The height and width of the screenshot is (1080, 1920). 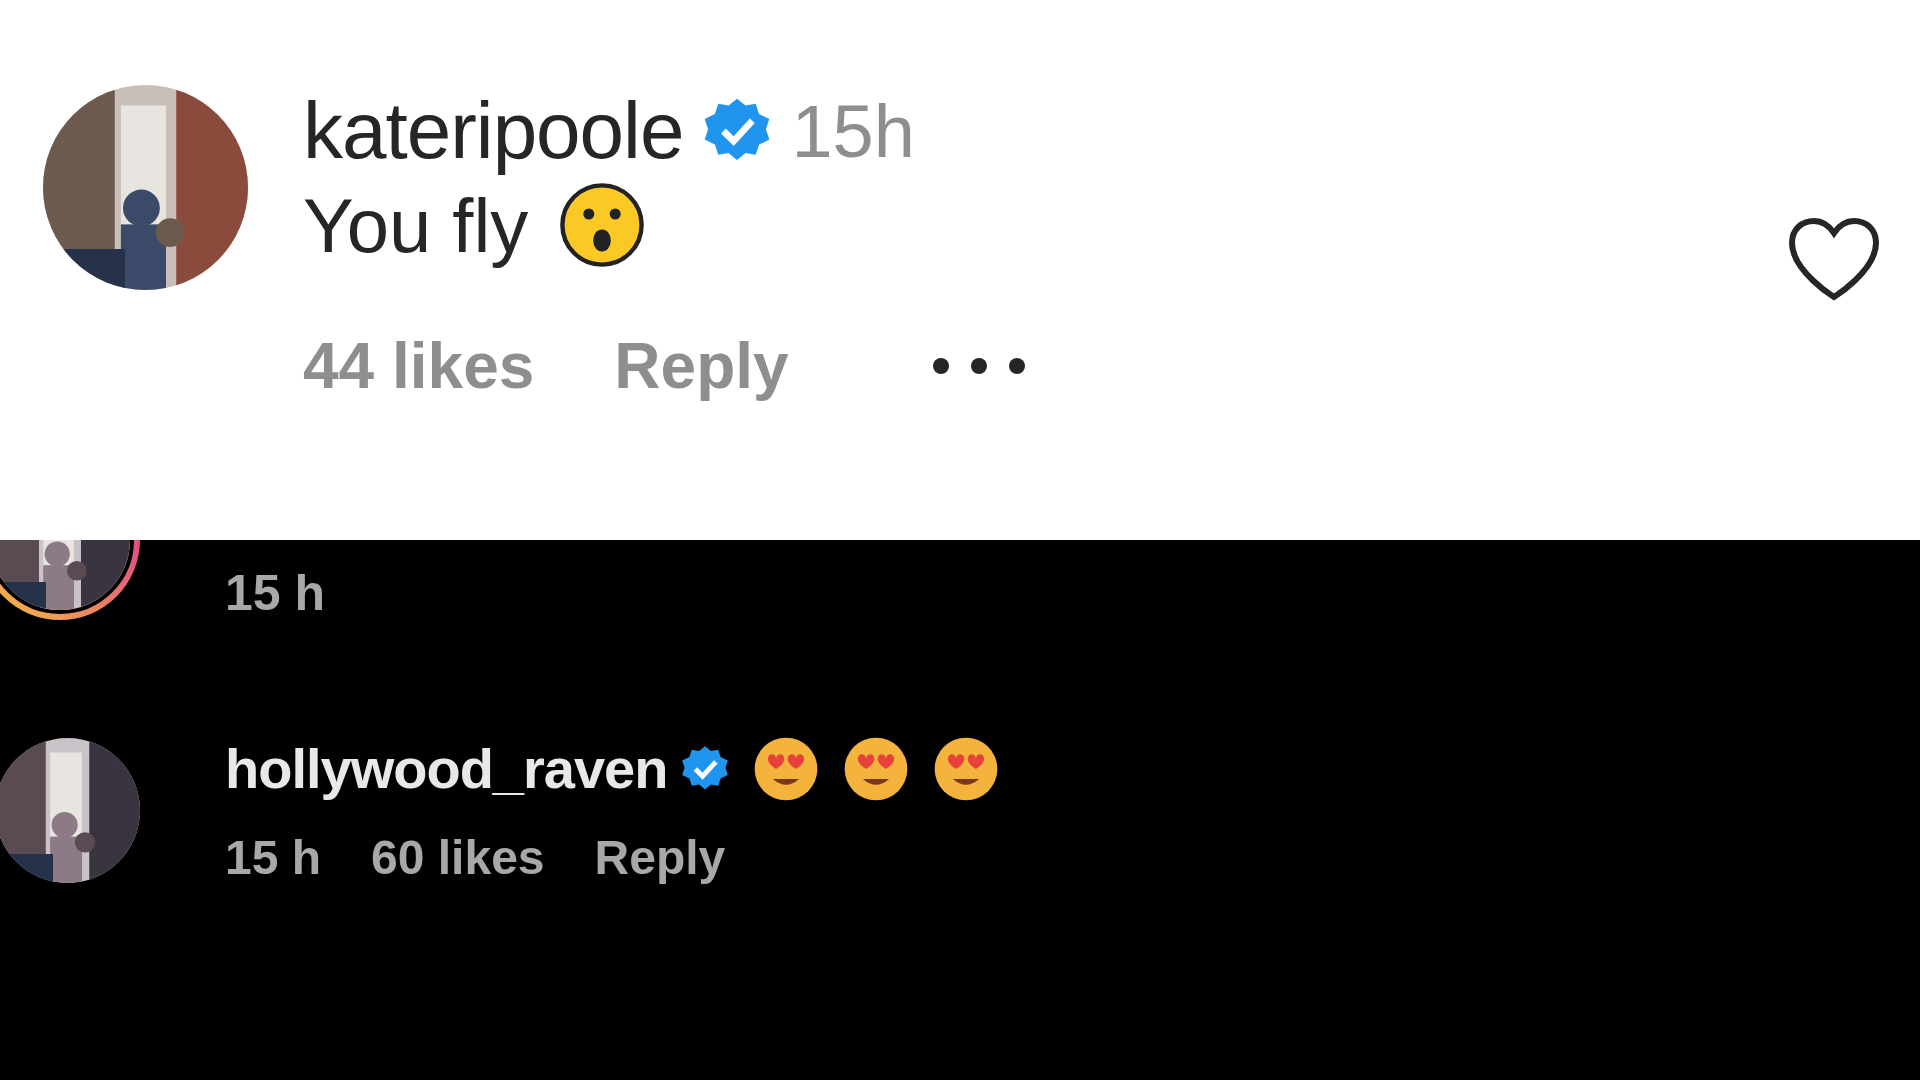 What do you see at coordinates (458, 857) in the screenshot?
I see `likes-count: 60 likes` at bounding box center [458, 857].